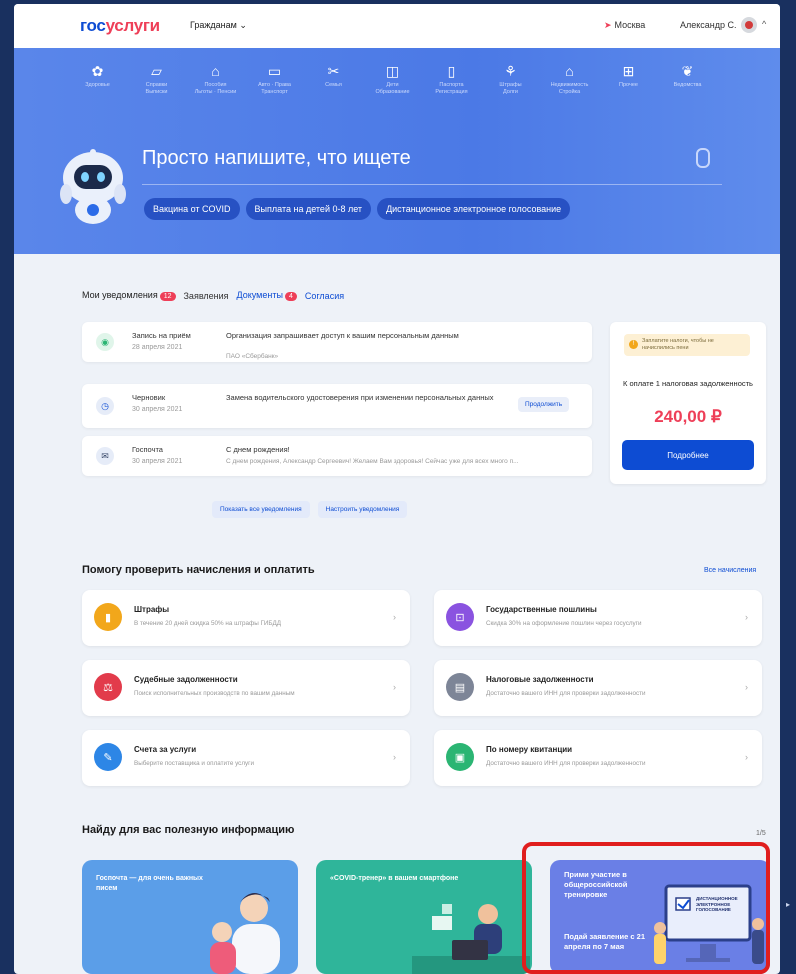 Image resolution: width=796 pixels, height=974 pixels. Describe the element at coordinates (120, 26) in the screenshot. I see `gosuslugi-logo: госуслуги` at that location.